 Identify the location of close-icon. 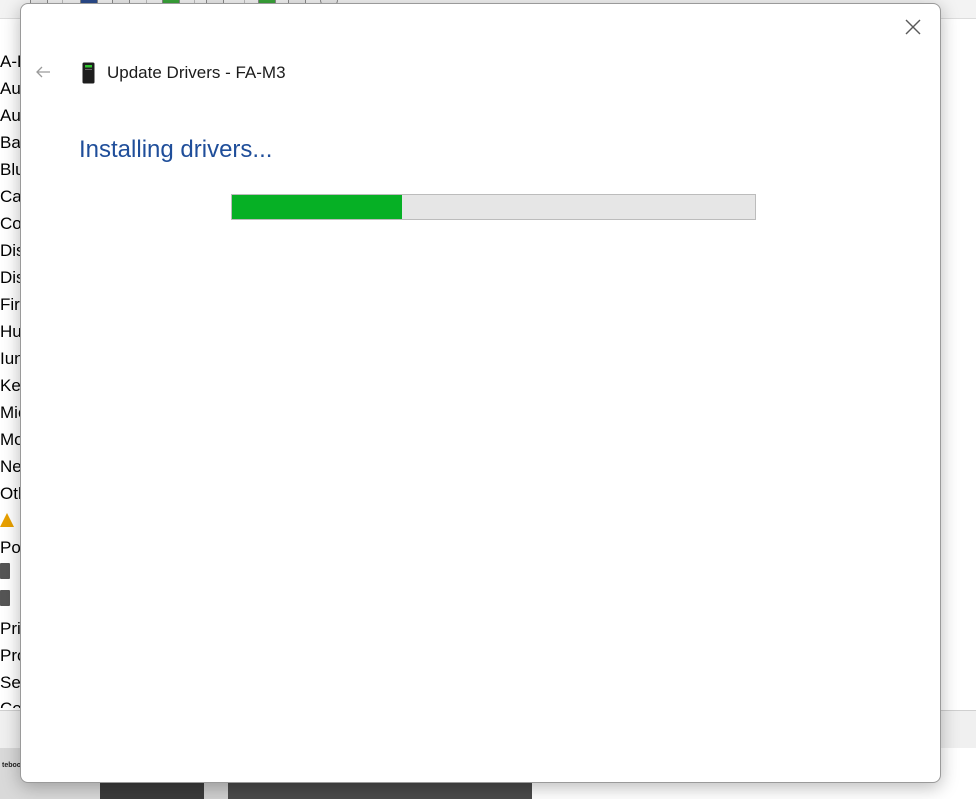
(913, 27).